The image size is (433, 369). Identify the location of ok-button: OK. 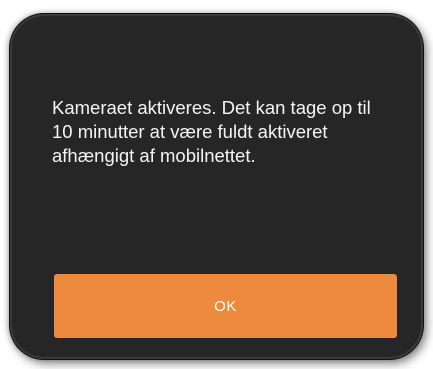
(225, 306).